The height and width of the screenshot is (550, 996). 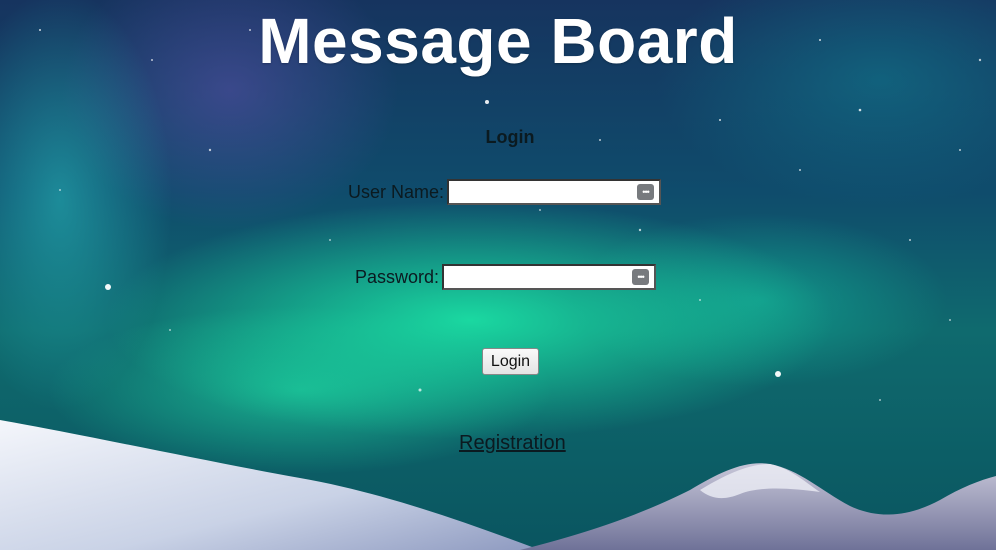 I want to click on login-button: Login, so click(x=510, y=361).